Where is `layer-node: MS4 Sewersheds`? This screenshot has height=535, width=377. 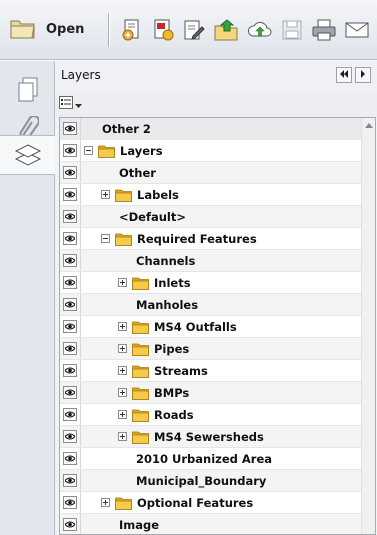
layer-node: MS4 Sewersheds is located at coordinates (191, 436).